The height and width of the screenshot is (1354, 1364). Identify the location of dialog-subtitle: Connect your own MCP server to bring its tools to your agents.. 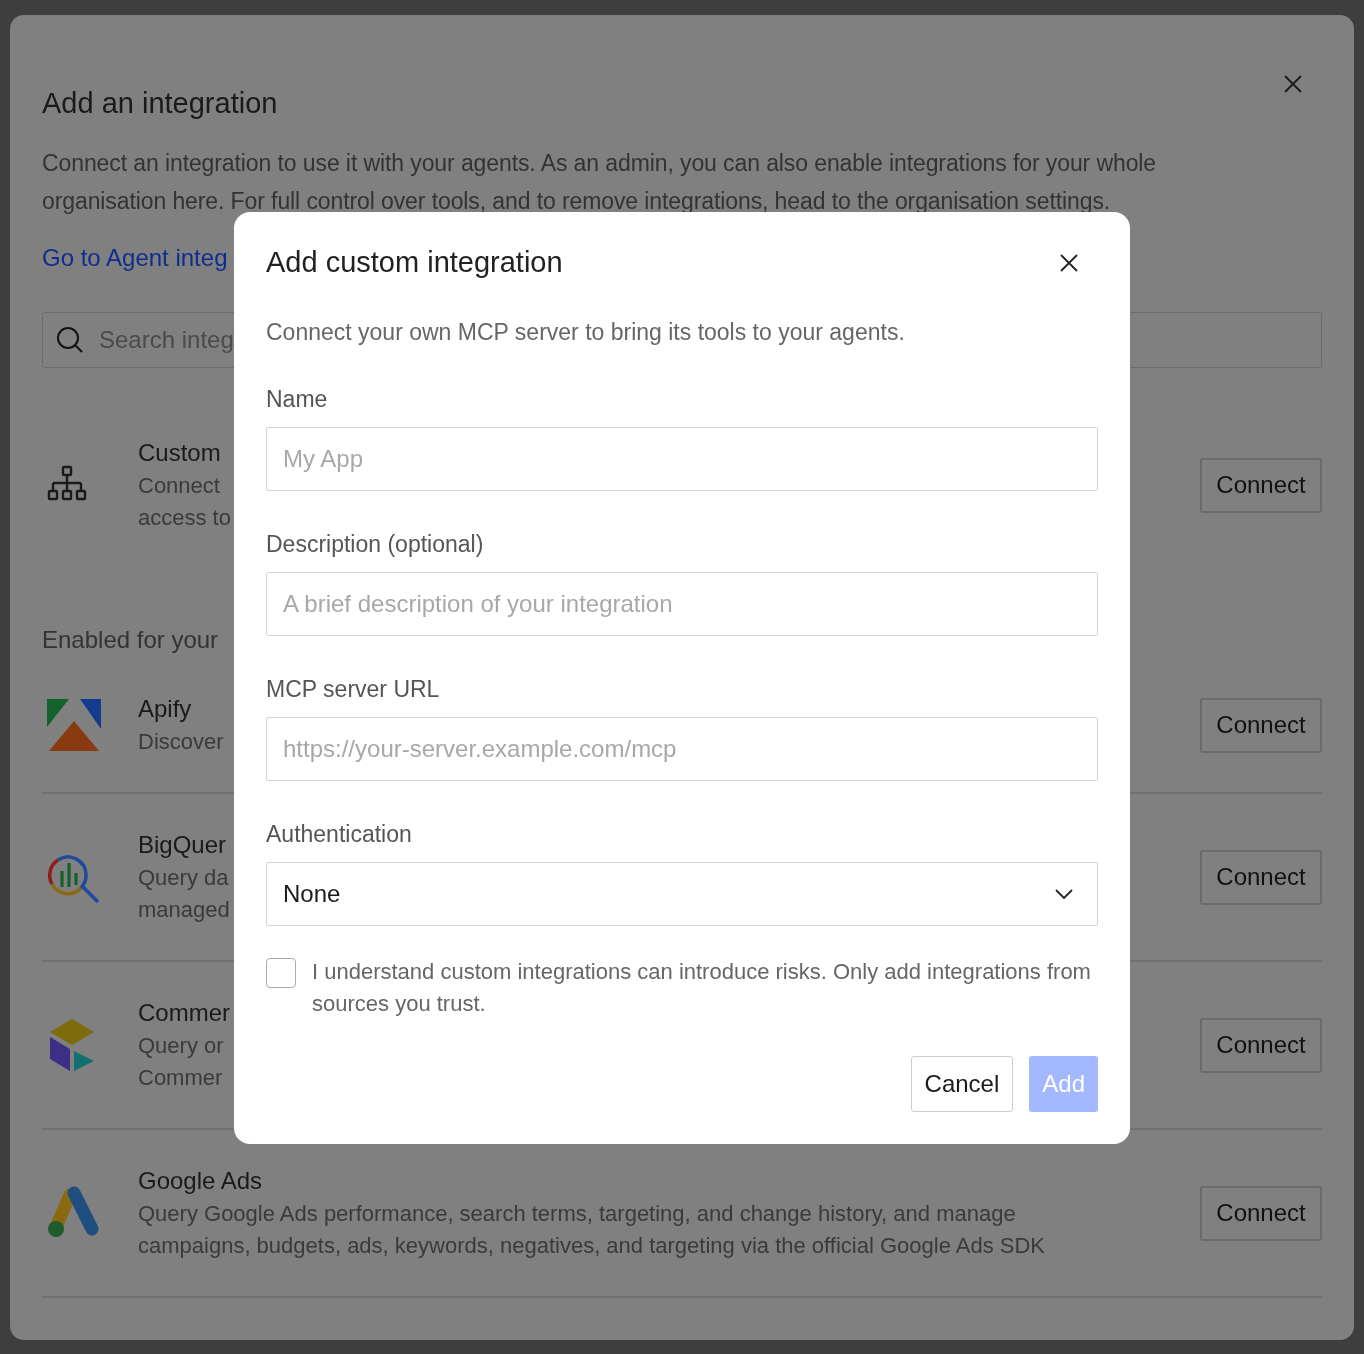
(586, 332).